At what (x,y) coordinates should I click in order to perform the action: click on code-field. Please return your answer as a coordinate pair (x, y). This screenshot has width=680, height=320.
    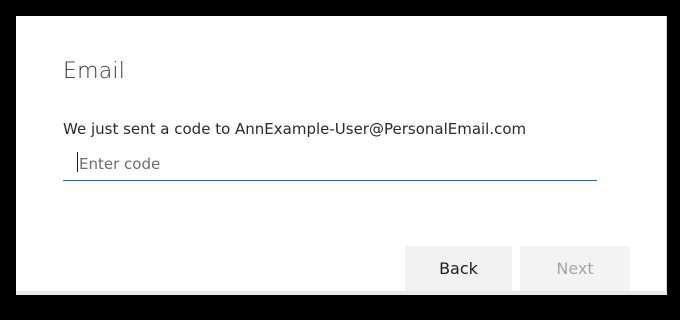
    Looking at the image, I should click on (330, 164).